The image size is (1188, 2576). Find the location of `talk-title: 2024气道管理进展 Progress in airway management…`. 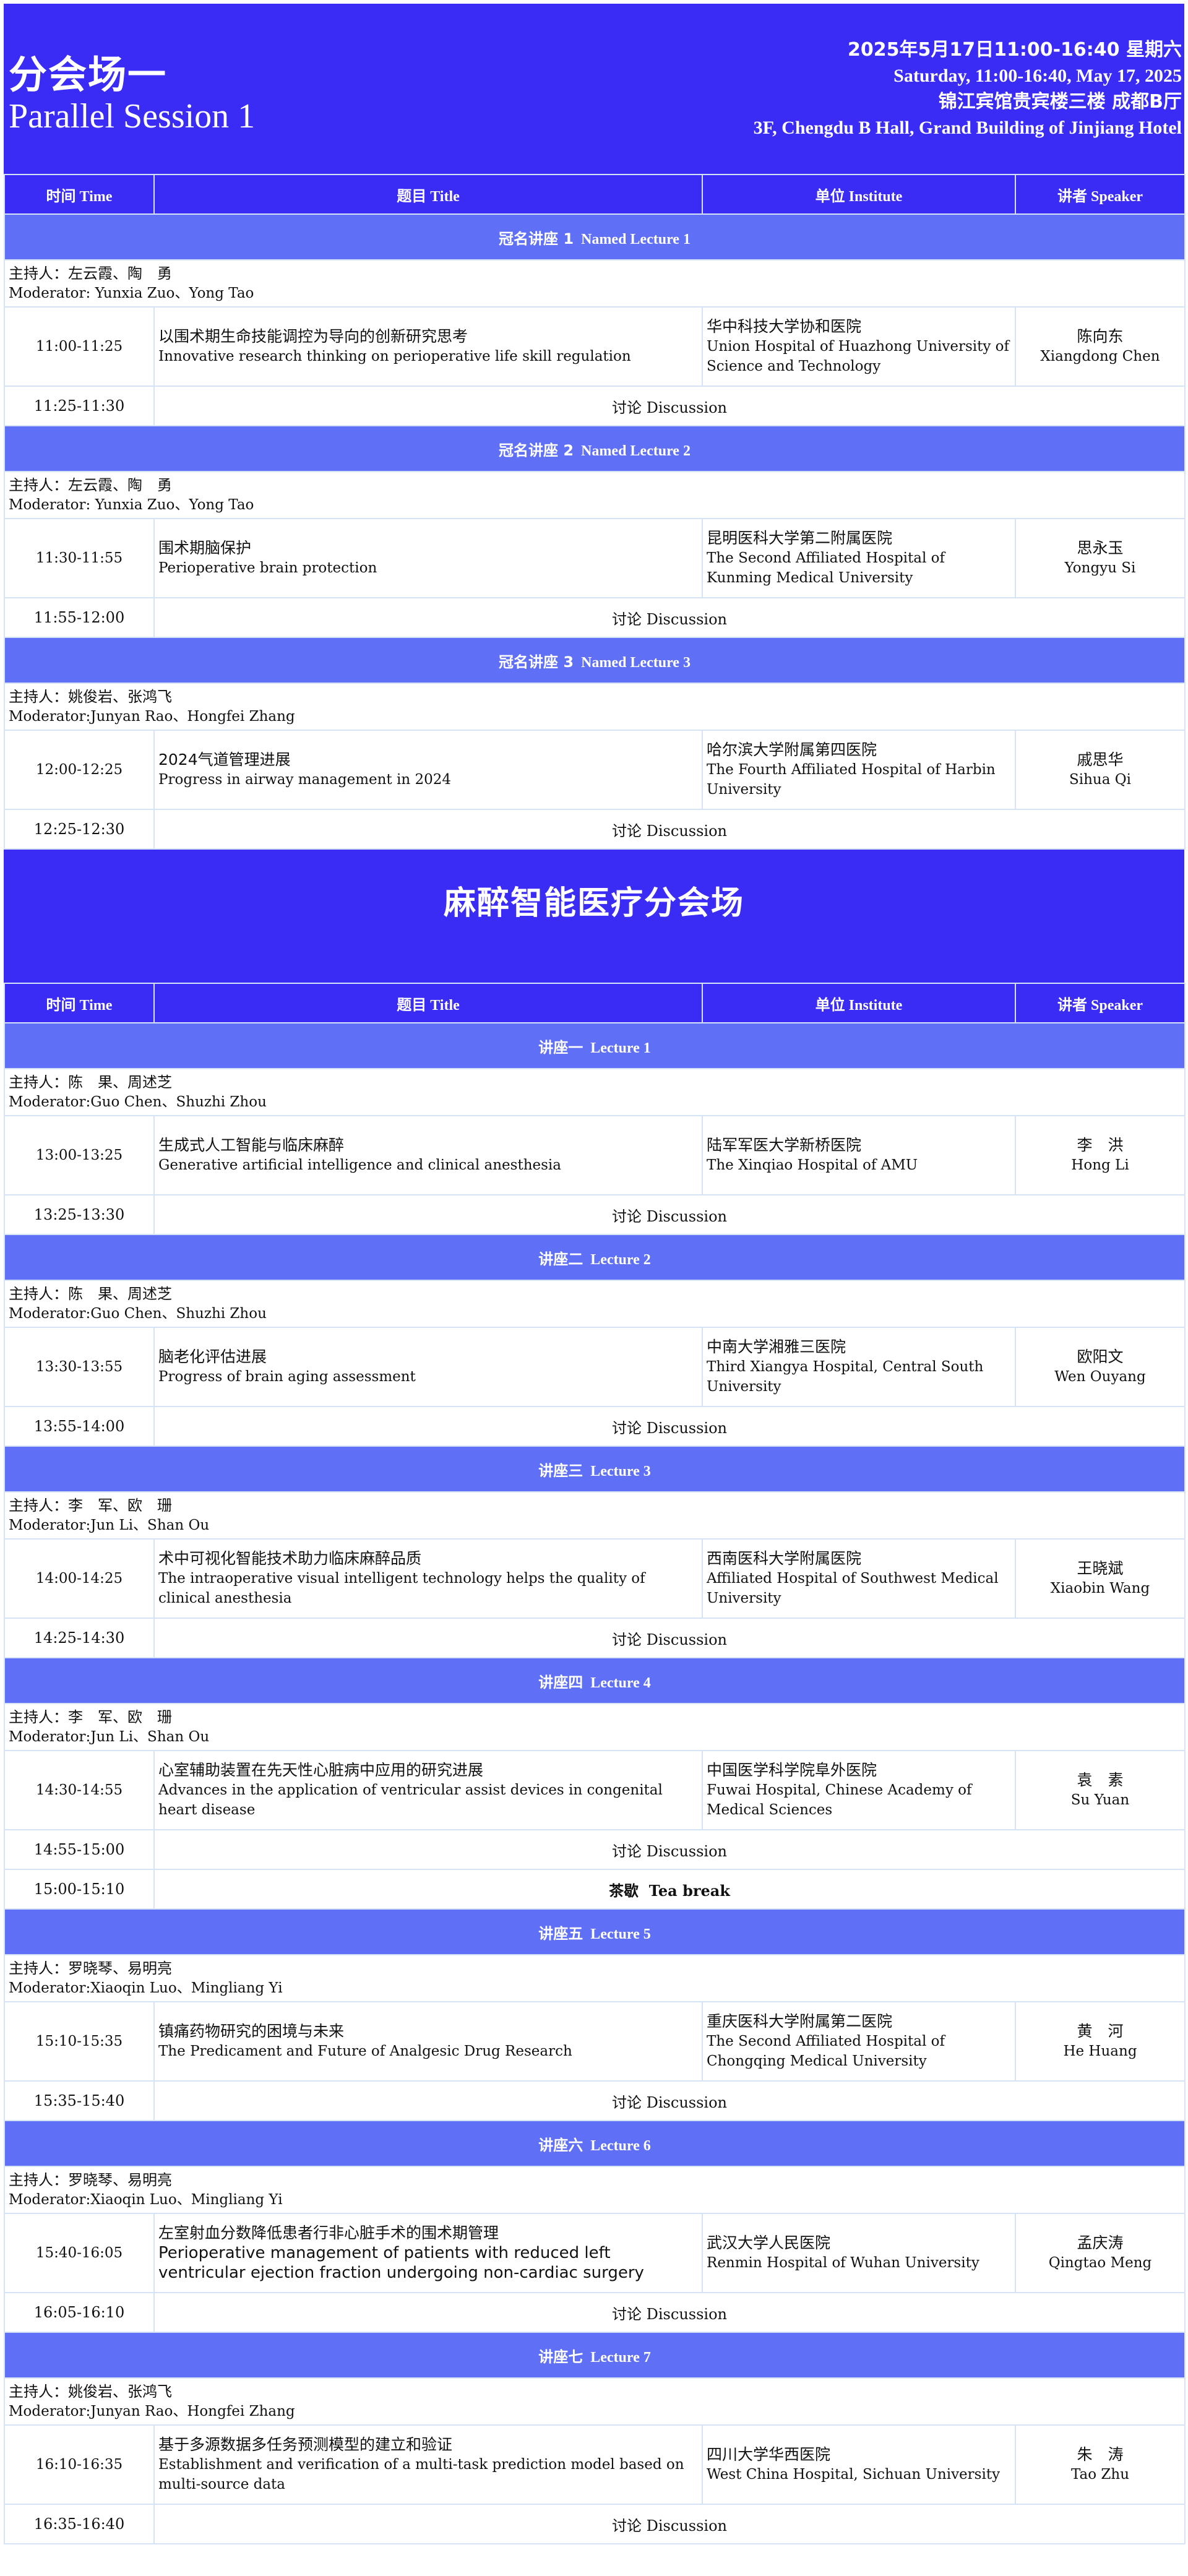

talk-title: 2024气道管理进展 Progress in airway management… is located at coordinates (428, 770).